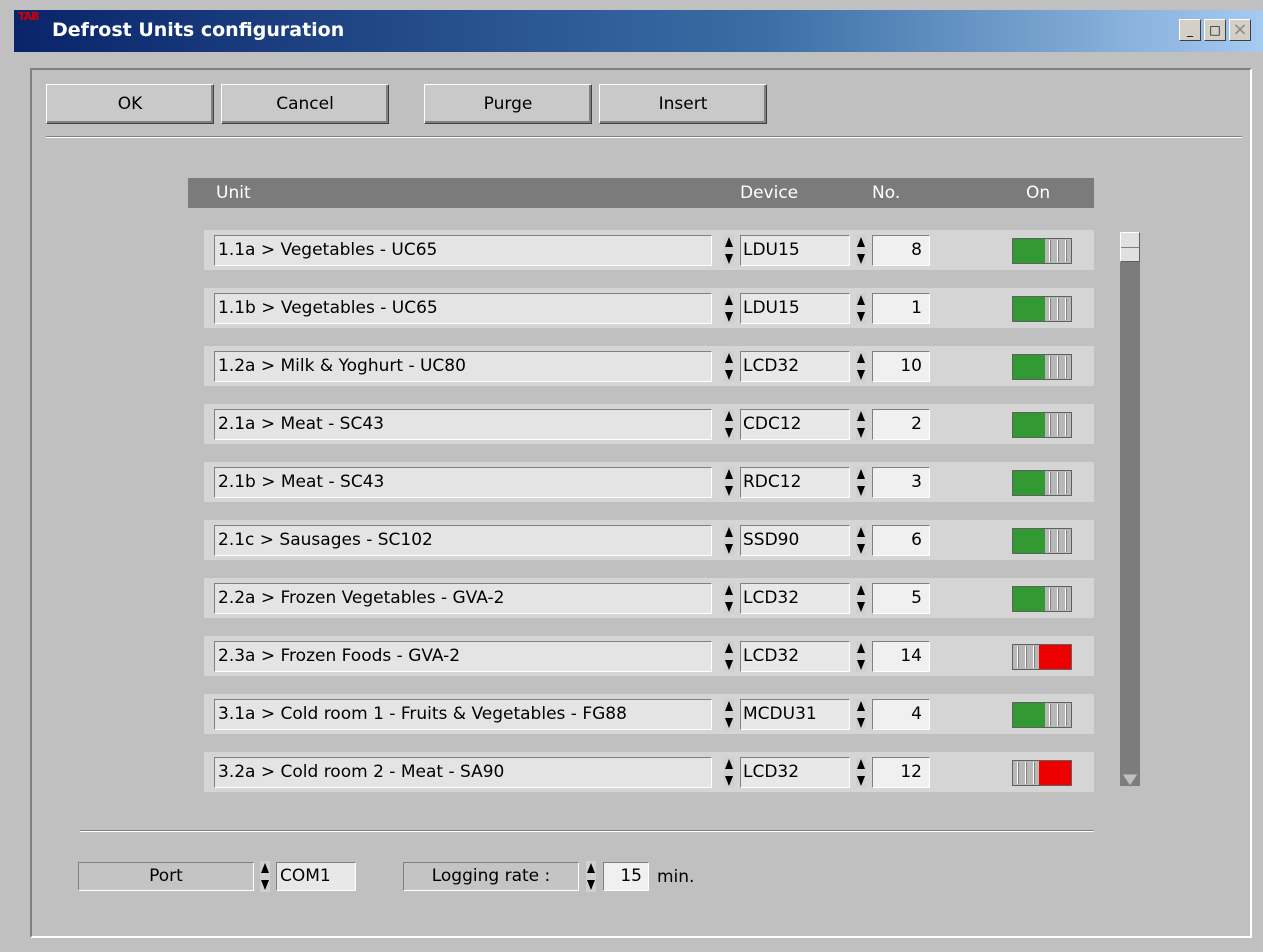 This screenshot has width=1263, height=952. Describe the element at coordinates (795, 424) in the screenshot. I see `device-field: CDC12` at that location.